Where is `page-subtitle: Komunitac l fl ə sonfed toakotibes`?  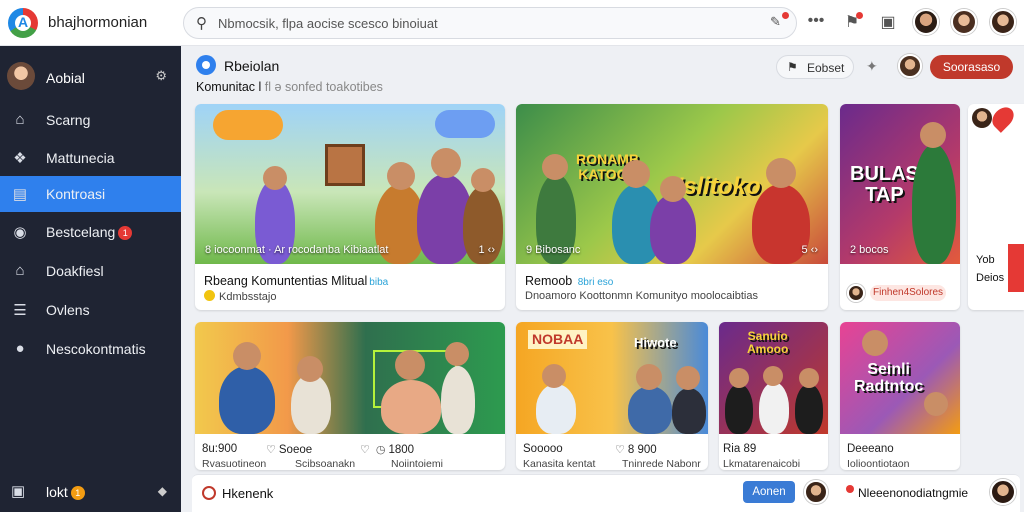 page-subtitle: Komunitac l fl ə sonfed toakotibes is located at coordinates (289, 87).